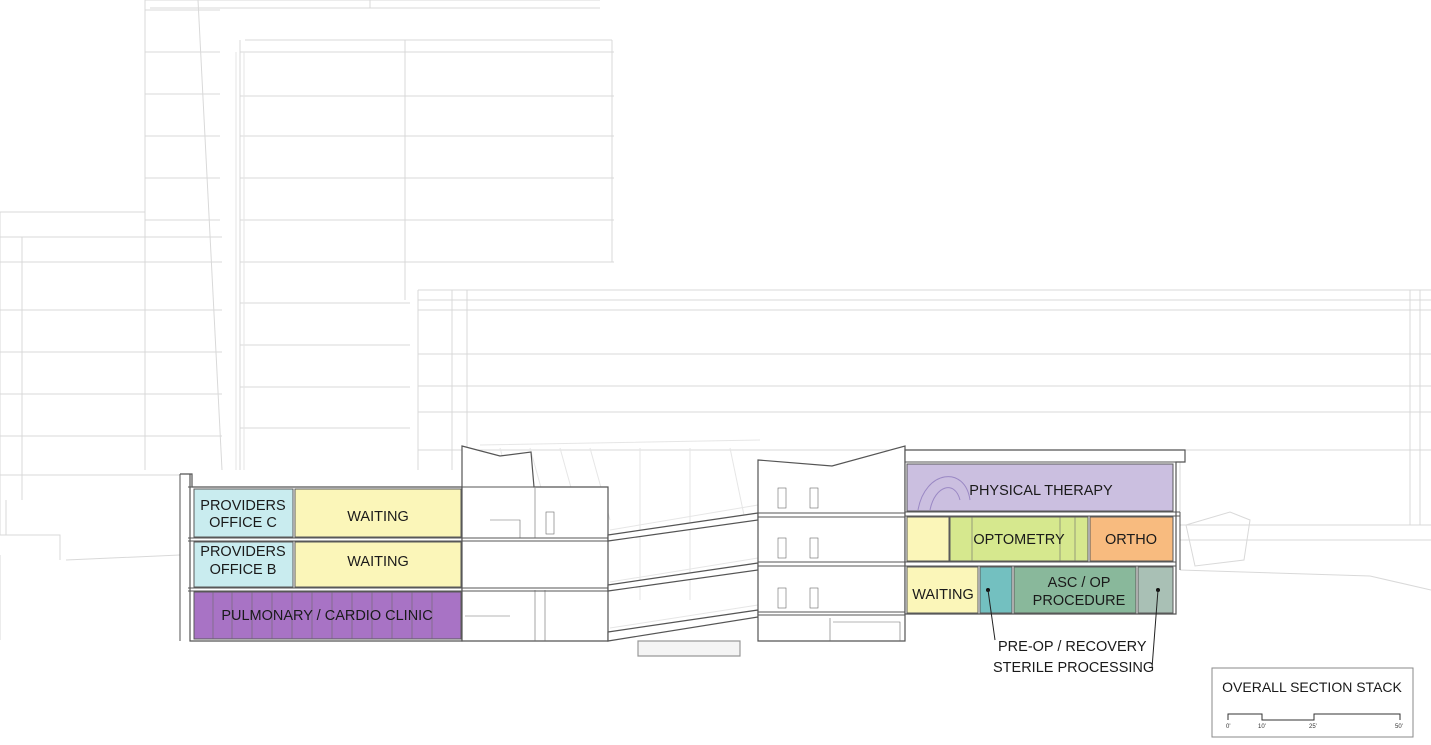 The width and height of the screenshot is (1431, 745). I want to click on pulmonary-label: PULMONARY / CARDIO CLINIC, so click(326, 616).